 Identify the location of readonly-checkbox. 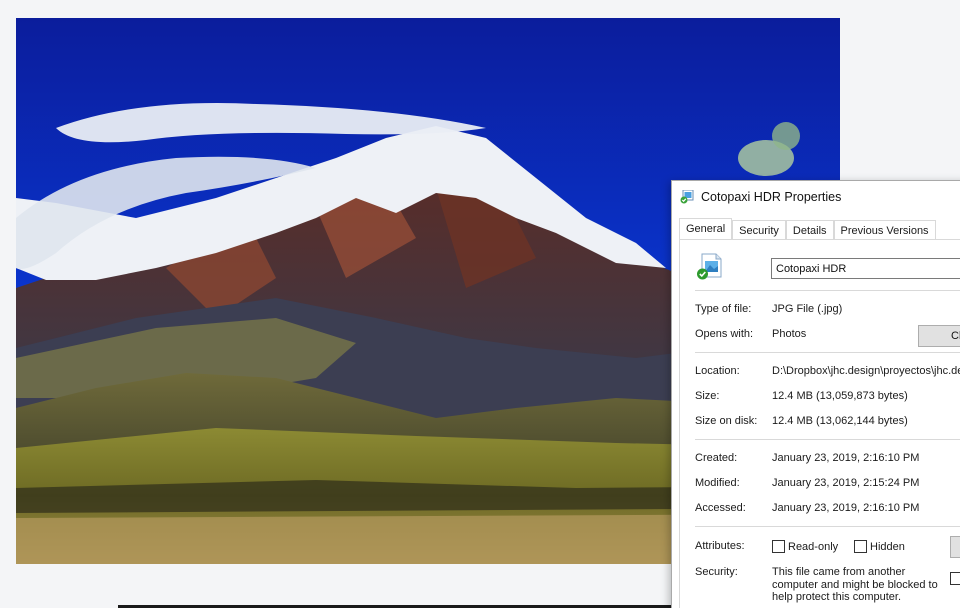
(778, 546).